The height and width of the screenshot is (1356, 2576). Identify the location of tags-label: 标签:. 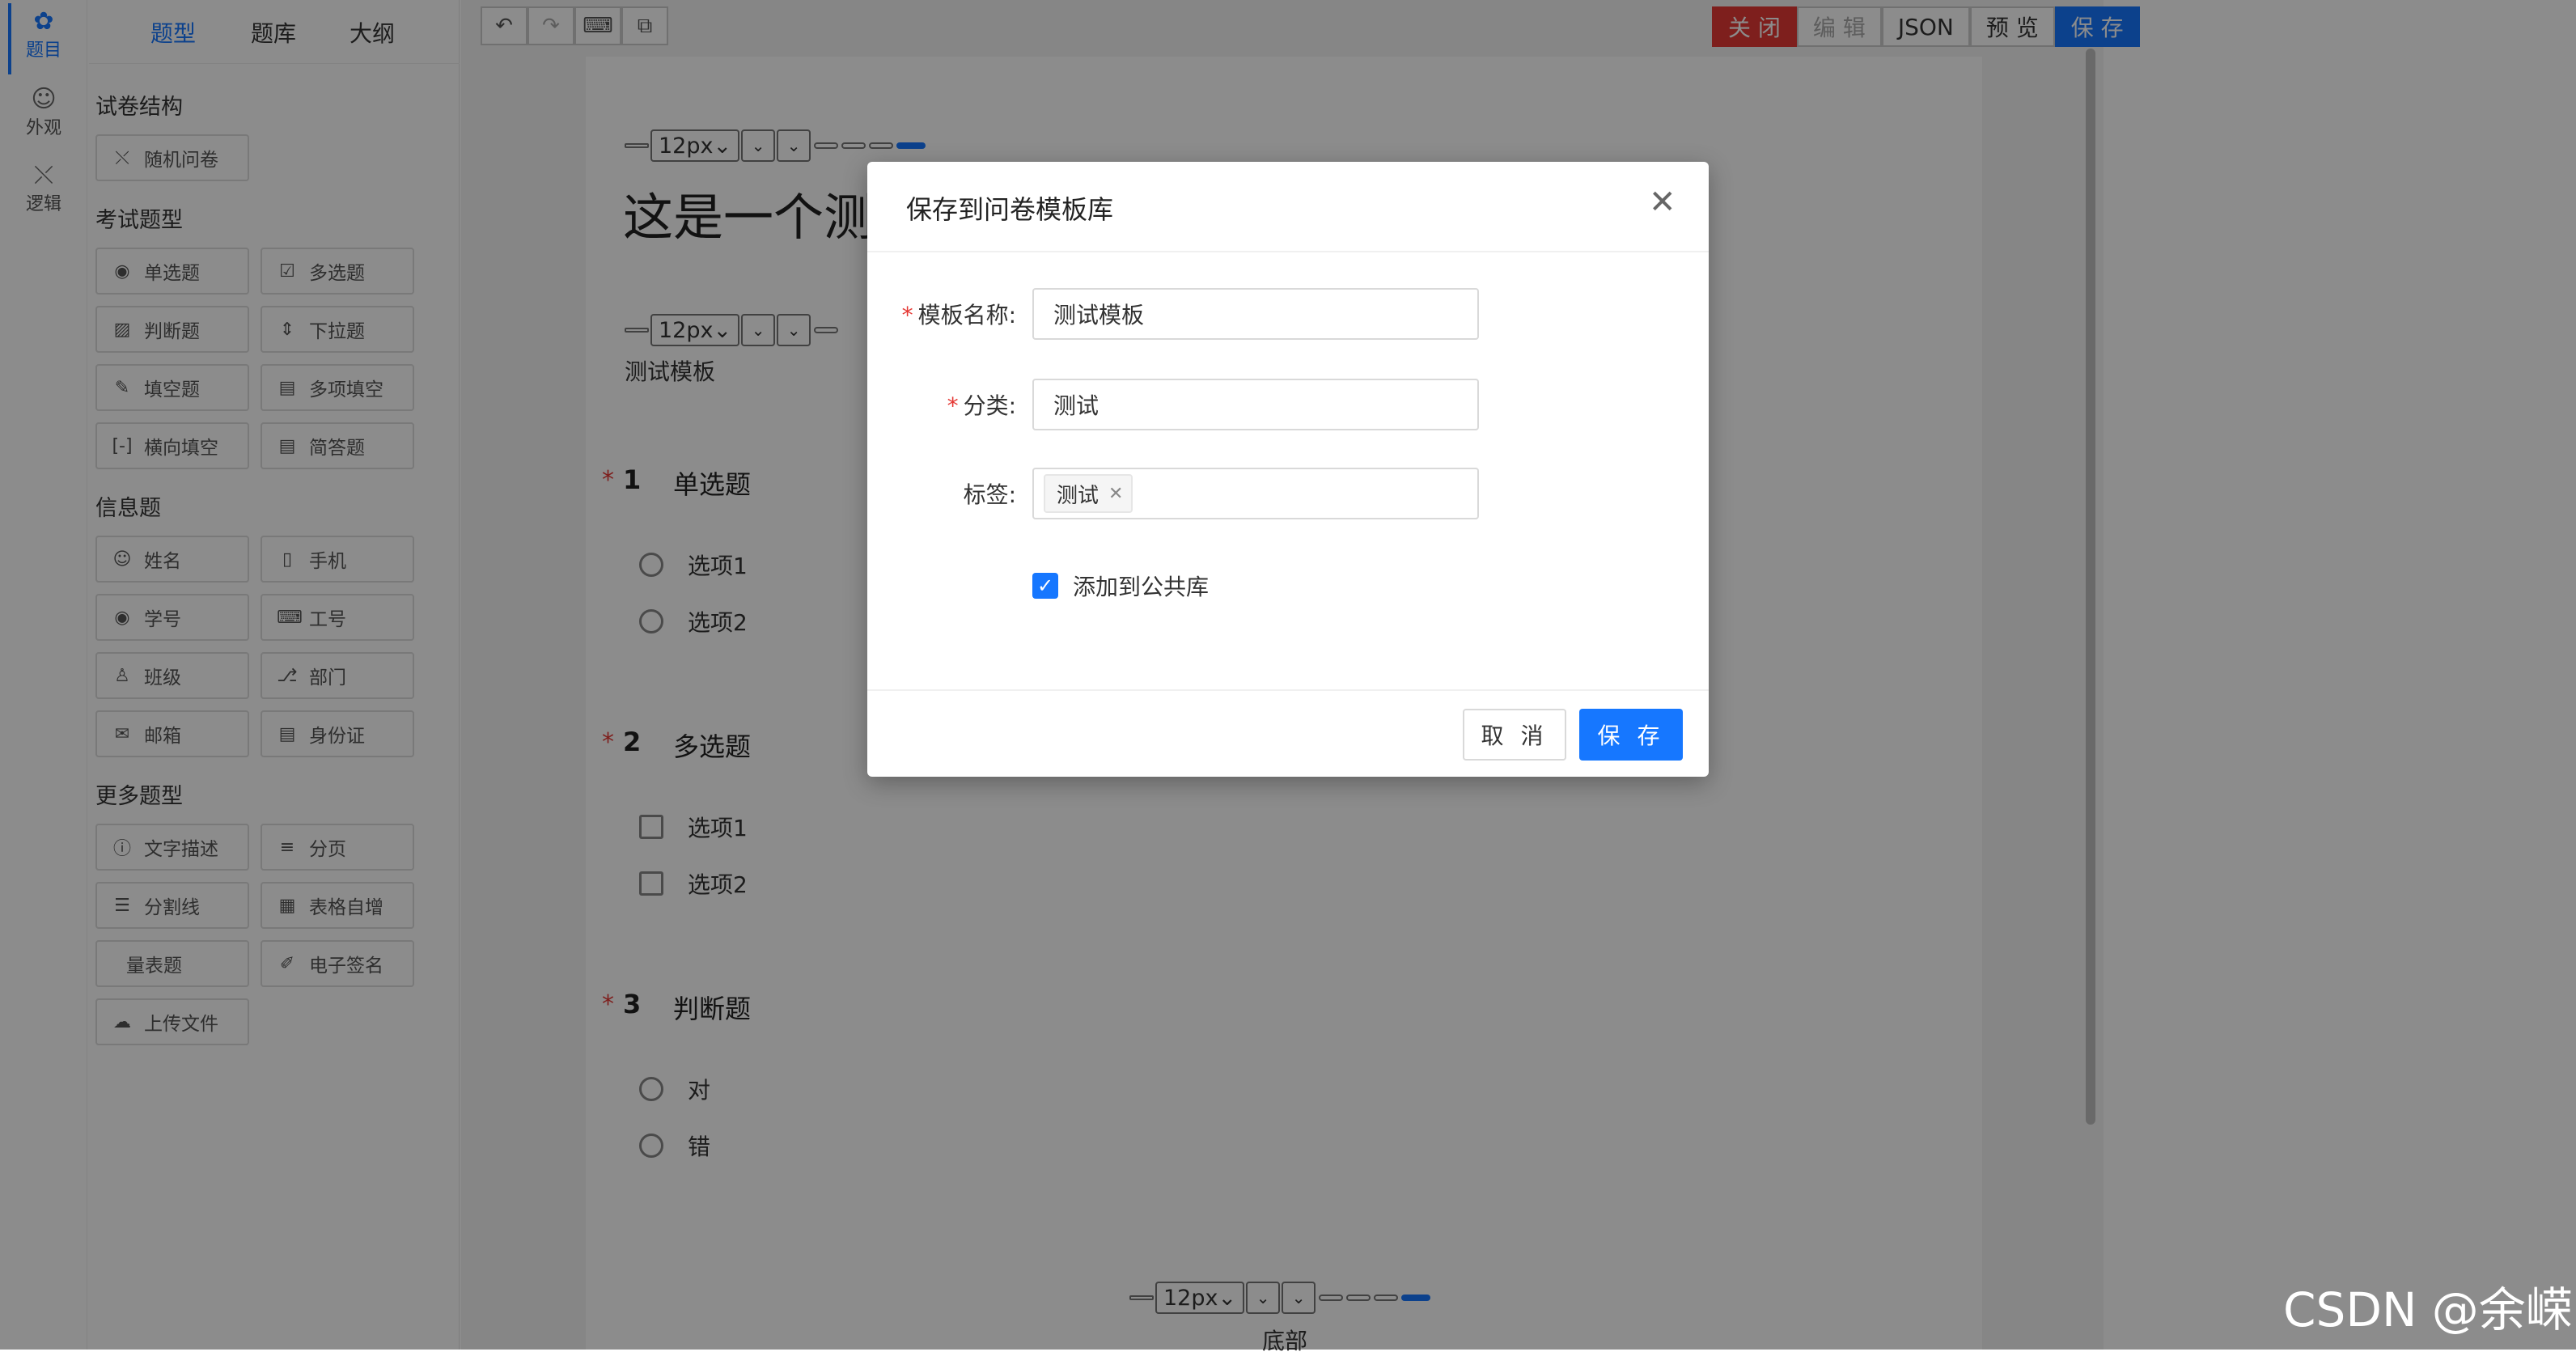
(989, 494).